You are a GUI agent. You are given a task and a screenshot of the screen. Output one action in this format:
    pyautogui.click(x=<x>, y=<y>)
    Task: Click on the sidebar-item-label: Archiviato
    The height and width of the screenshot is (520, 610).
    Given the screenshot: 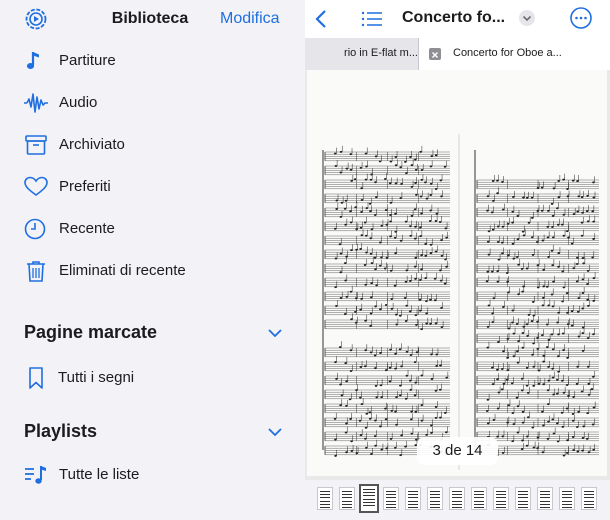 What is the action you would take?
    pyautogui.click(x=92, y=144)
    